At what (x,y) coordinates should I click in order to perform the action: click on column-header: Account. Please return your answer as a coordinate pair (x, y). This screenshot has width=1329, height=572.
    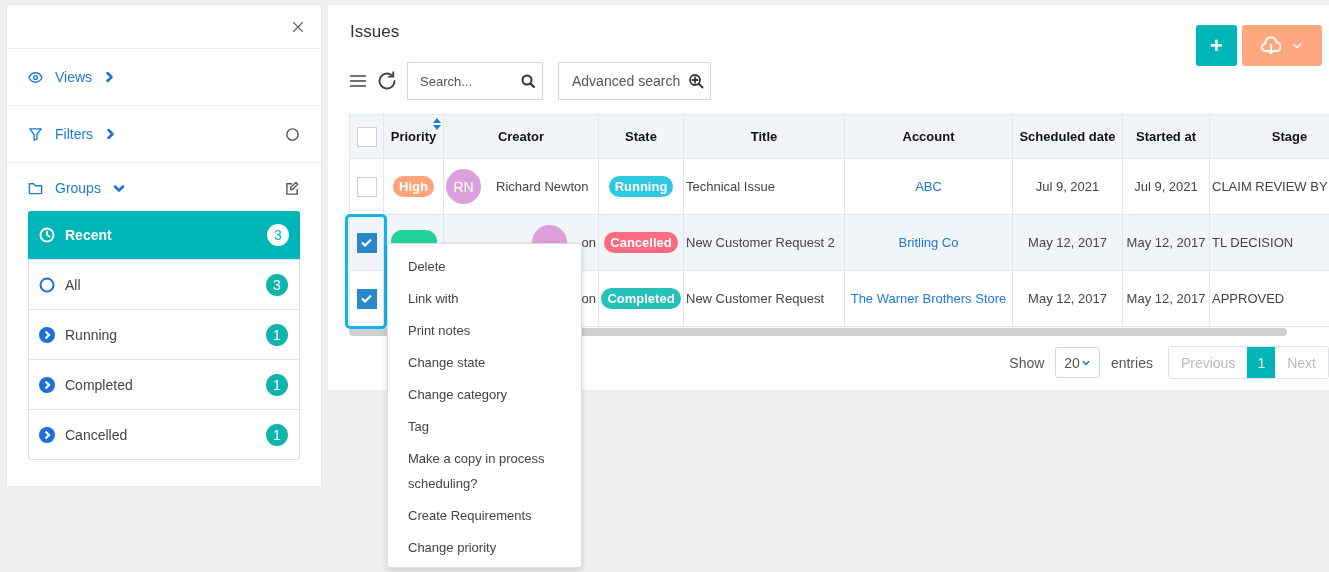
    Looking at the image, I should click on (928, 136).